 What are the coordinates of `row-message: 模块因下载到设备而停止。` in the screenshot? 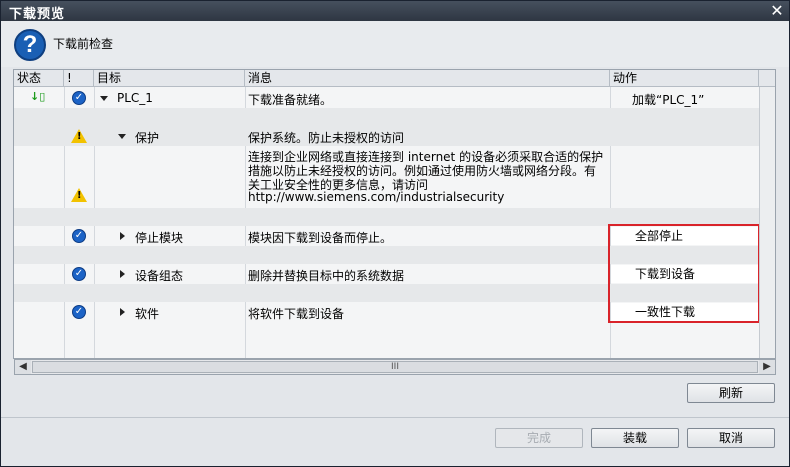 It's located at (320, 238).